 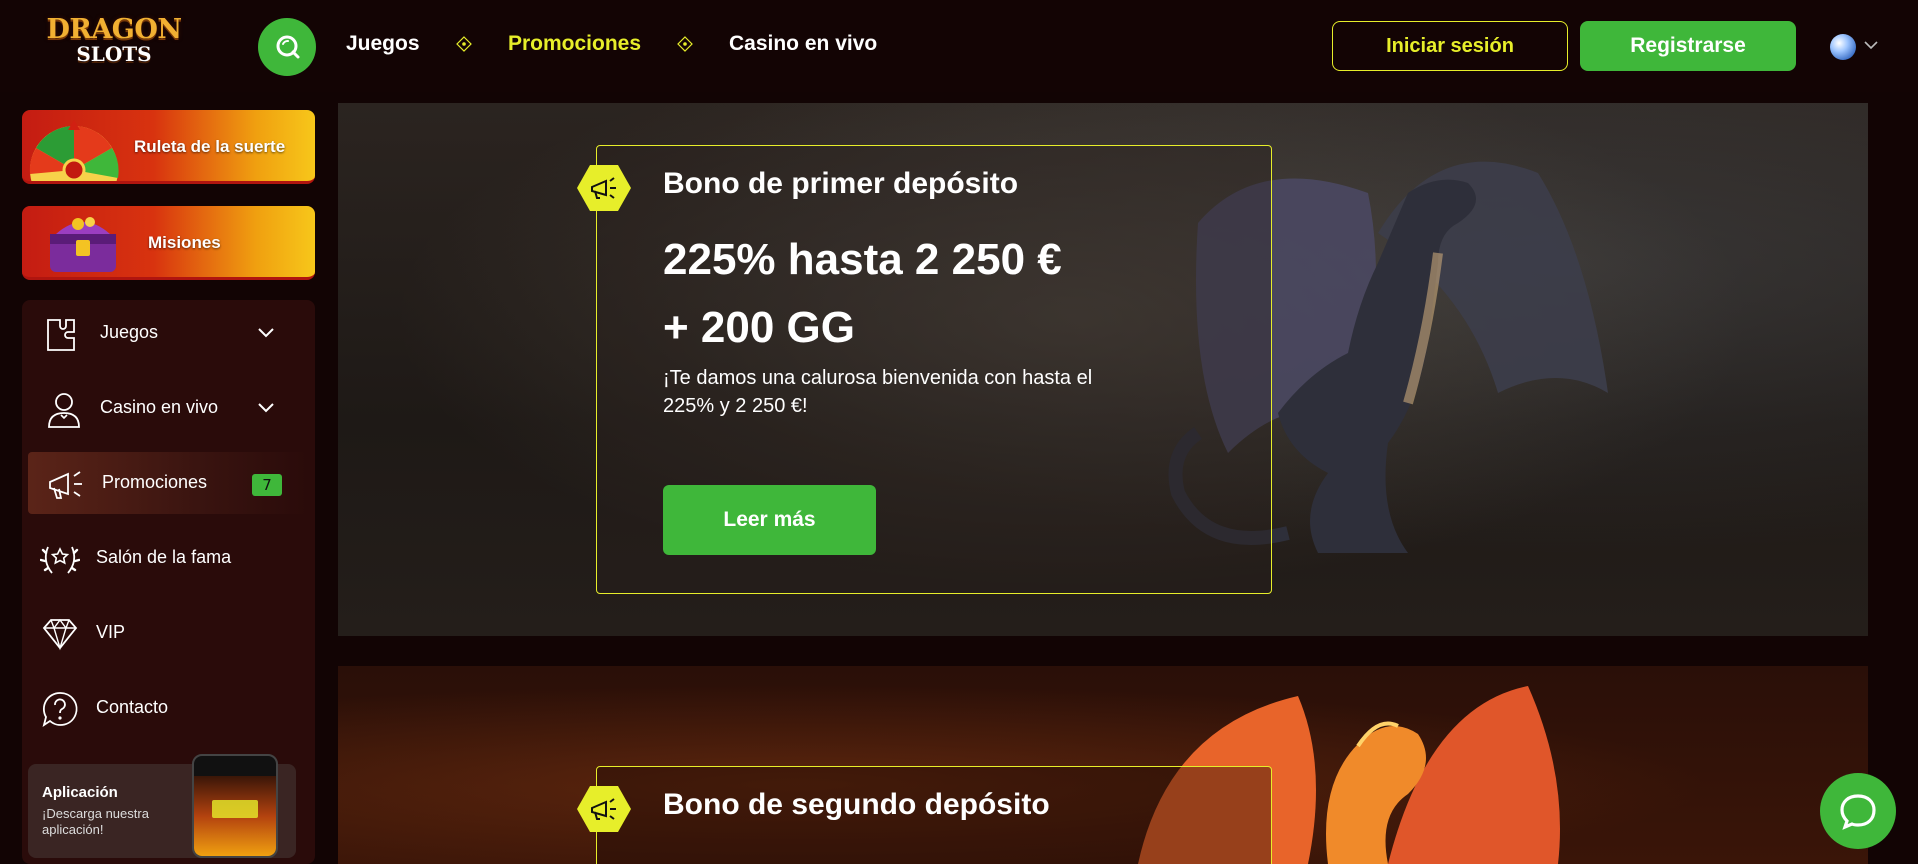 I want to click on treasure-chest-icon, so click(x=83, y=244).